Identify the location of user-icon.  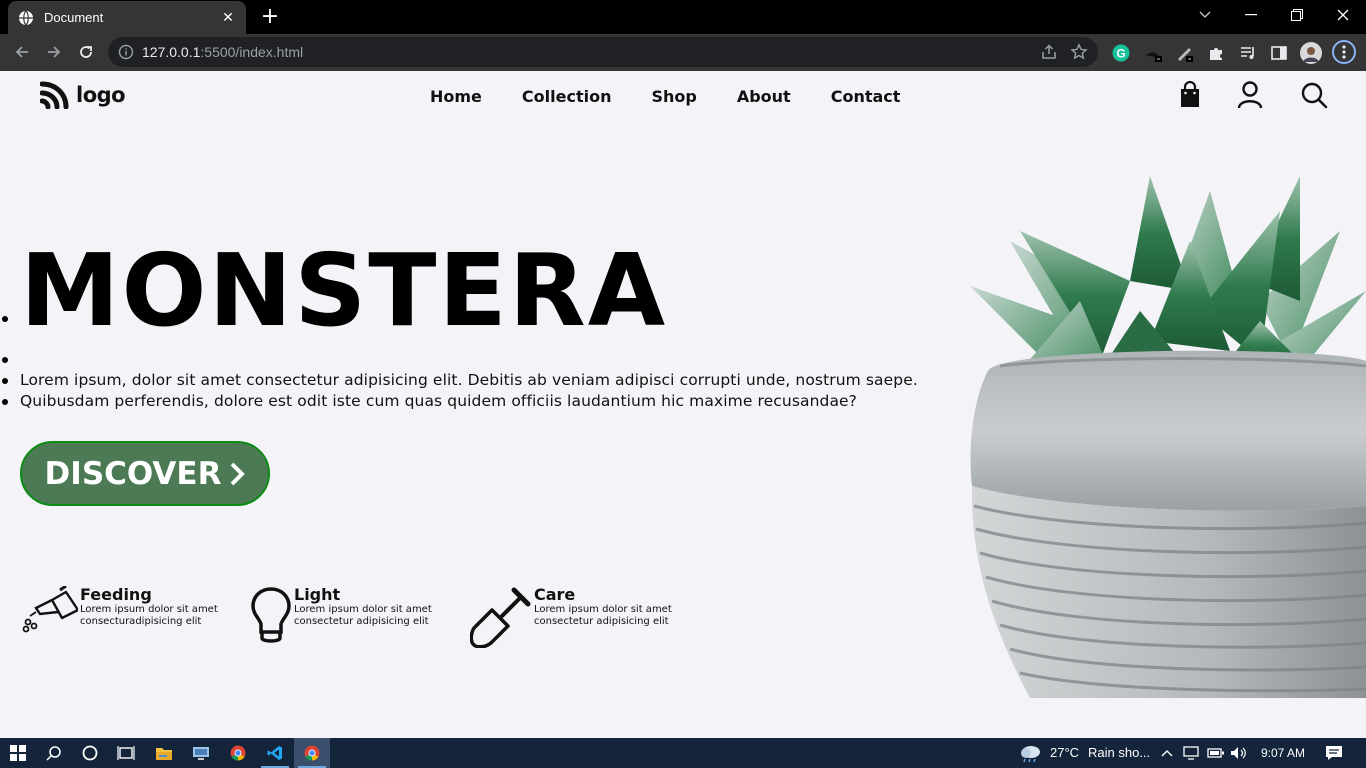
(1250, 95).